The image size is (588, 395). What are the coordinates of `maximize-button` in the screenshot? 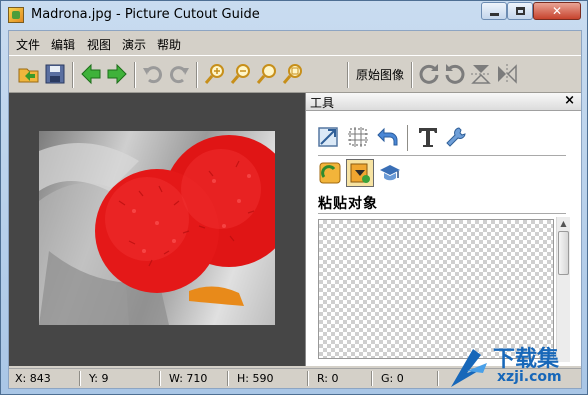 It's located at (520, 11).